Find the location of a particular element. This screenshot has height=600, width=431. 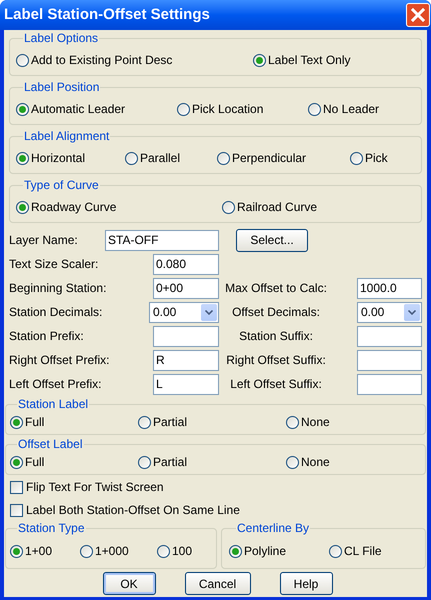

field-label: Station Prefix: is located at coordinates (47, 336).